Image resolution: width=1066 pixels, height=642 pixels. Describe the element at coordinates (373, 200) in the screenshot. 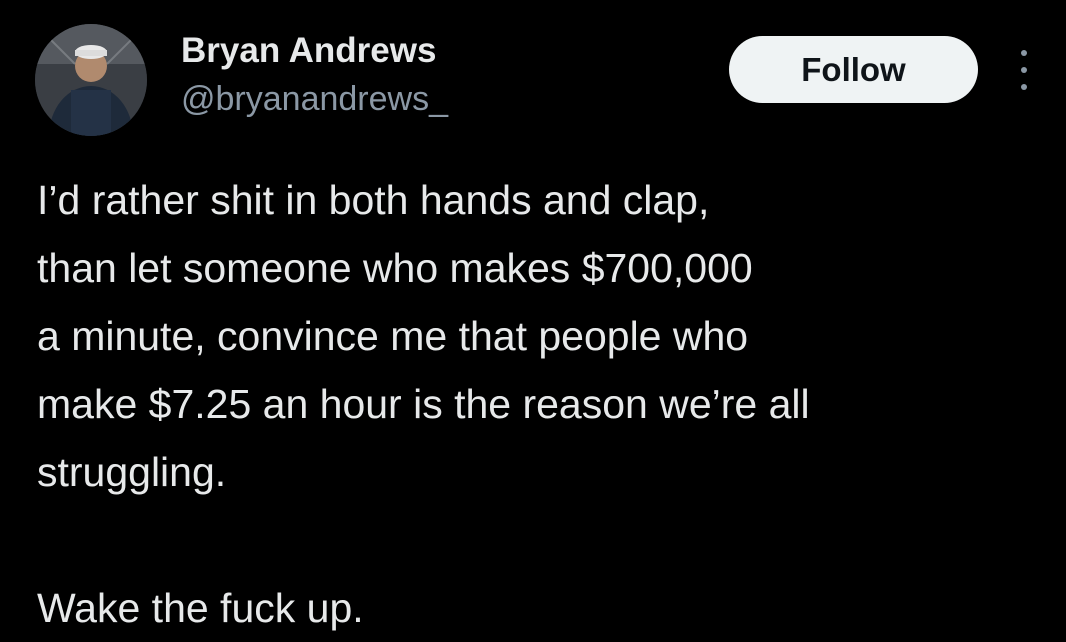

I see `tweet-line: I’d rather shit in both hands and clap,` at that location.